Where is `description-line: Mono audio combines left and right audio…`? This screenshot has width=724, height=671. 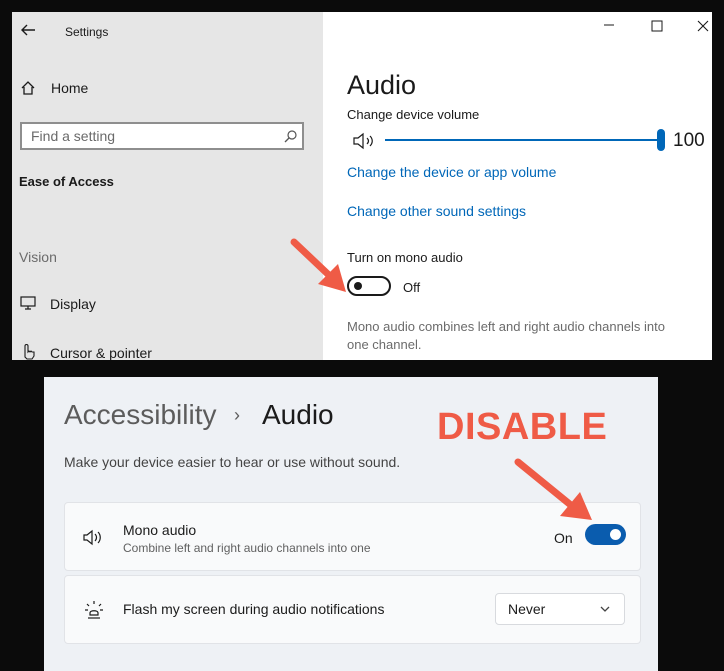
description-line: Mono audio combines left and right audio… is located at coordinates (506, 326).